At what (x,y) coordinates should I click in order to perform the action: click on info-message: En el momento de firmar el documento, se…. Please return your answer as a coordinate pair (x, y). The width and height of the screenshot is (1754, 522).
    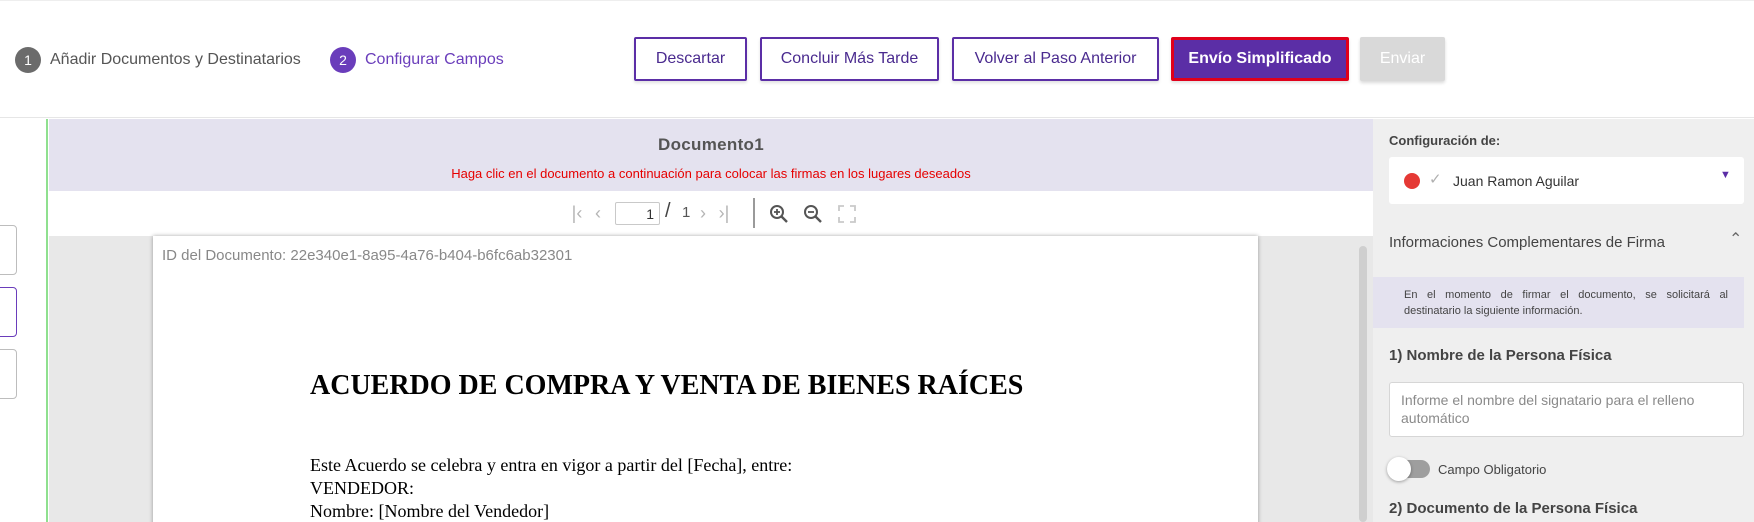
    Looking at the image, I should click on (1558, 302).